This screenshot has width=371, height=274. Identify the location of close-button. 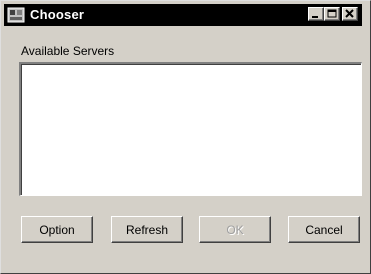
(350, 14).